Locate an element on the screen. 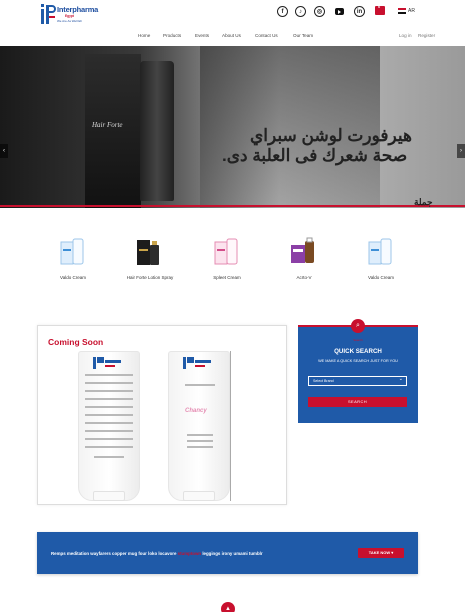 This screenshot has height=612, width=465. cart-count: 0 is located at coordinates (379, 6).